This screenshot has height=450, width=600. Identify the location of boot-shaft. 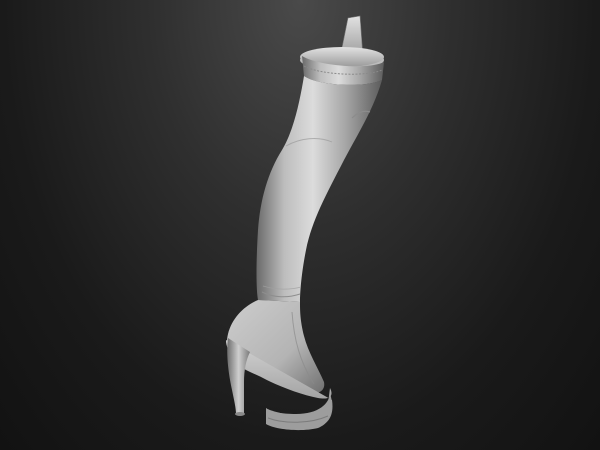
(319, 189).